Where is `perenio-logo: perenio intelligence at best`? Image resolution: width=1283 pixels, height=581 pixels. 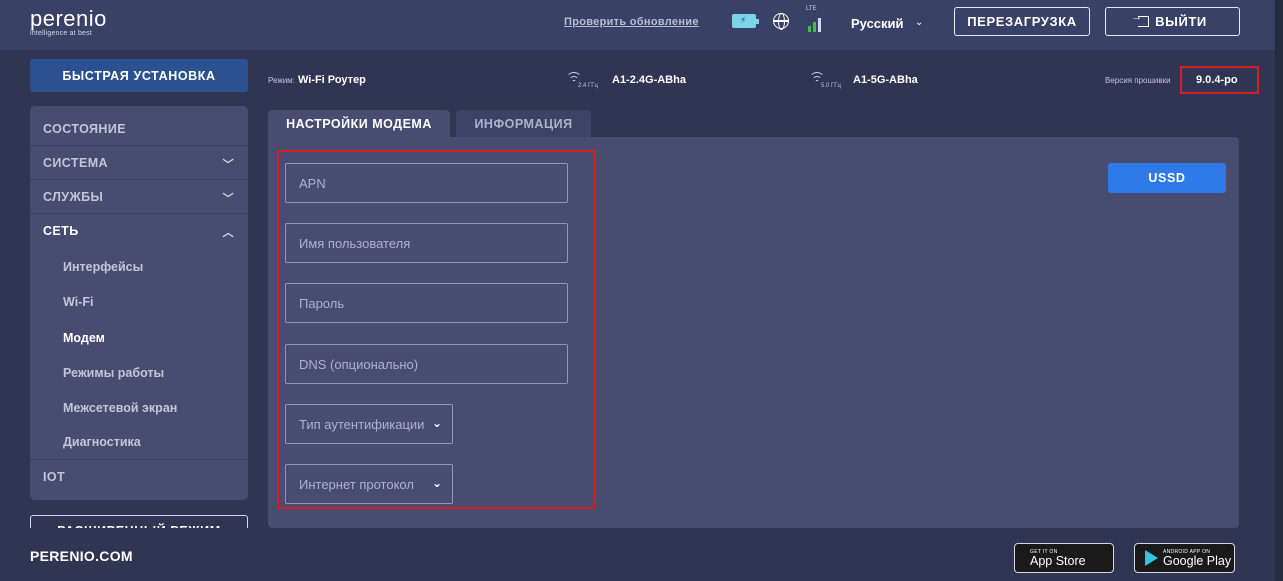
perenio-logo: perenio intelligence at best is located at coordinates (68, 21).